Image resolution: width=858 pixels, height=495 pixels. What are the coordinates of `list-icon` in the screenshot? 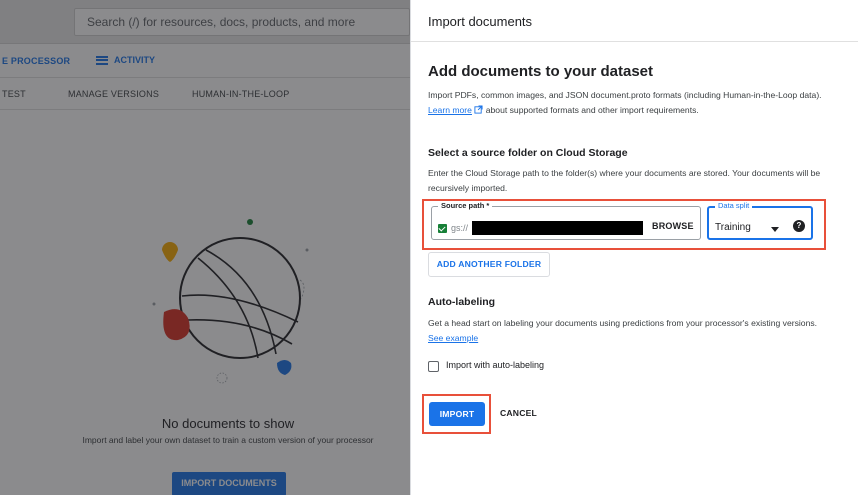 It's located at (102, 60).